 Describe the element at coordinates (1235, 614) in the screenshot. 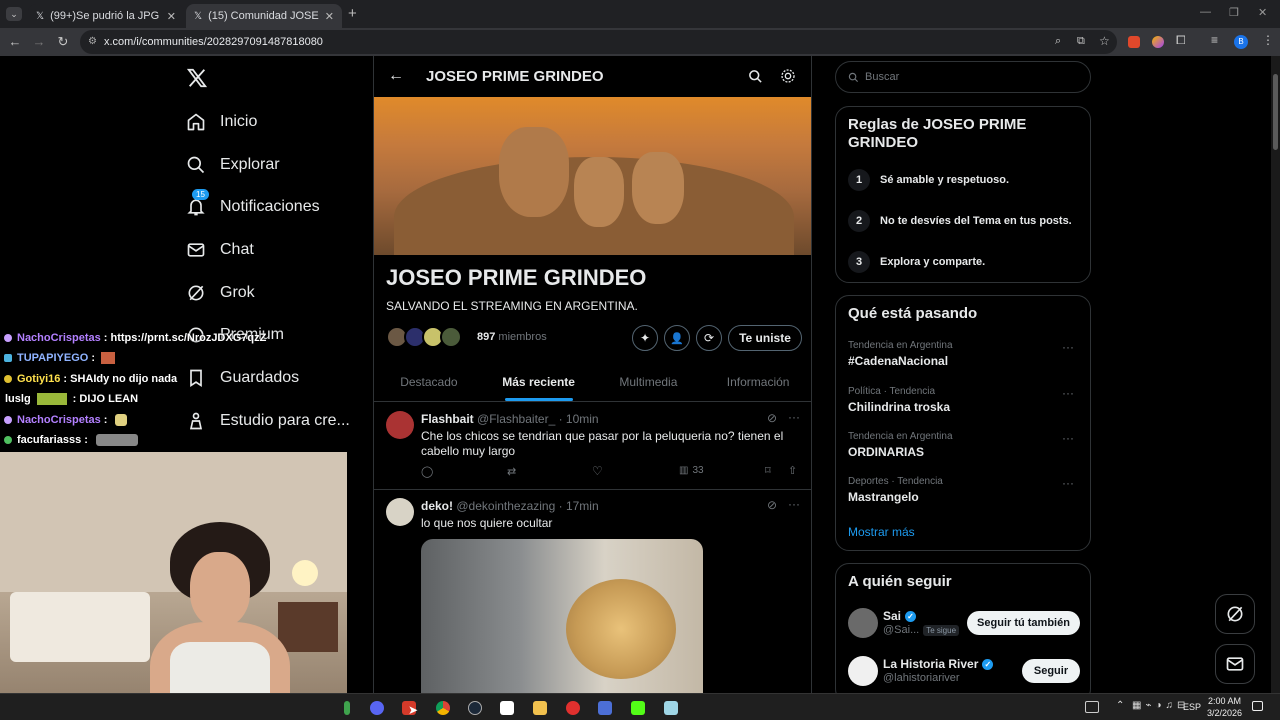

I see `grok-floating-button` at that location.